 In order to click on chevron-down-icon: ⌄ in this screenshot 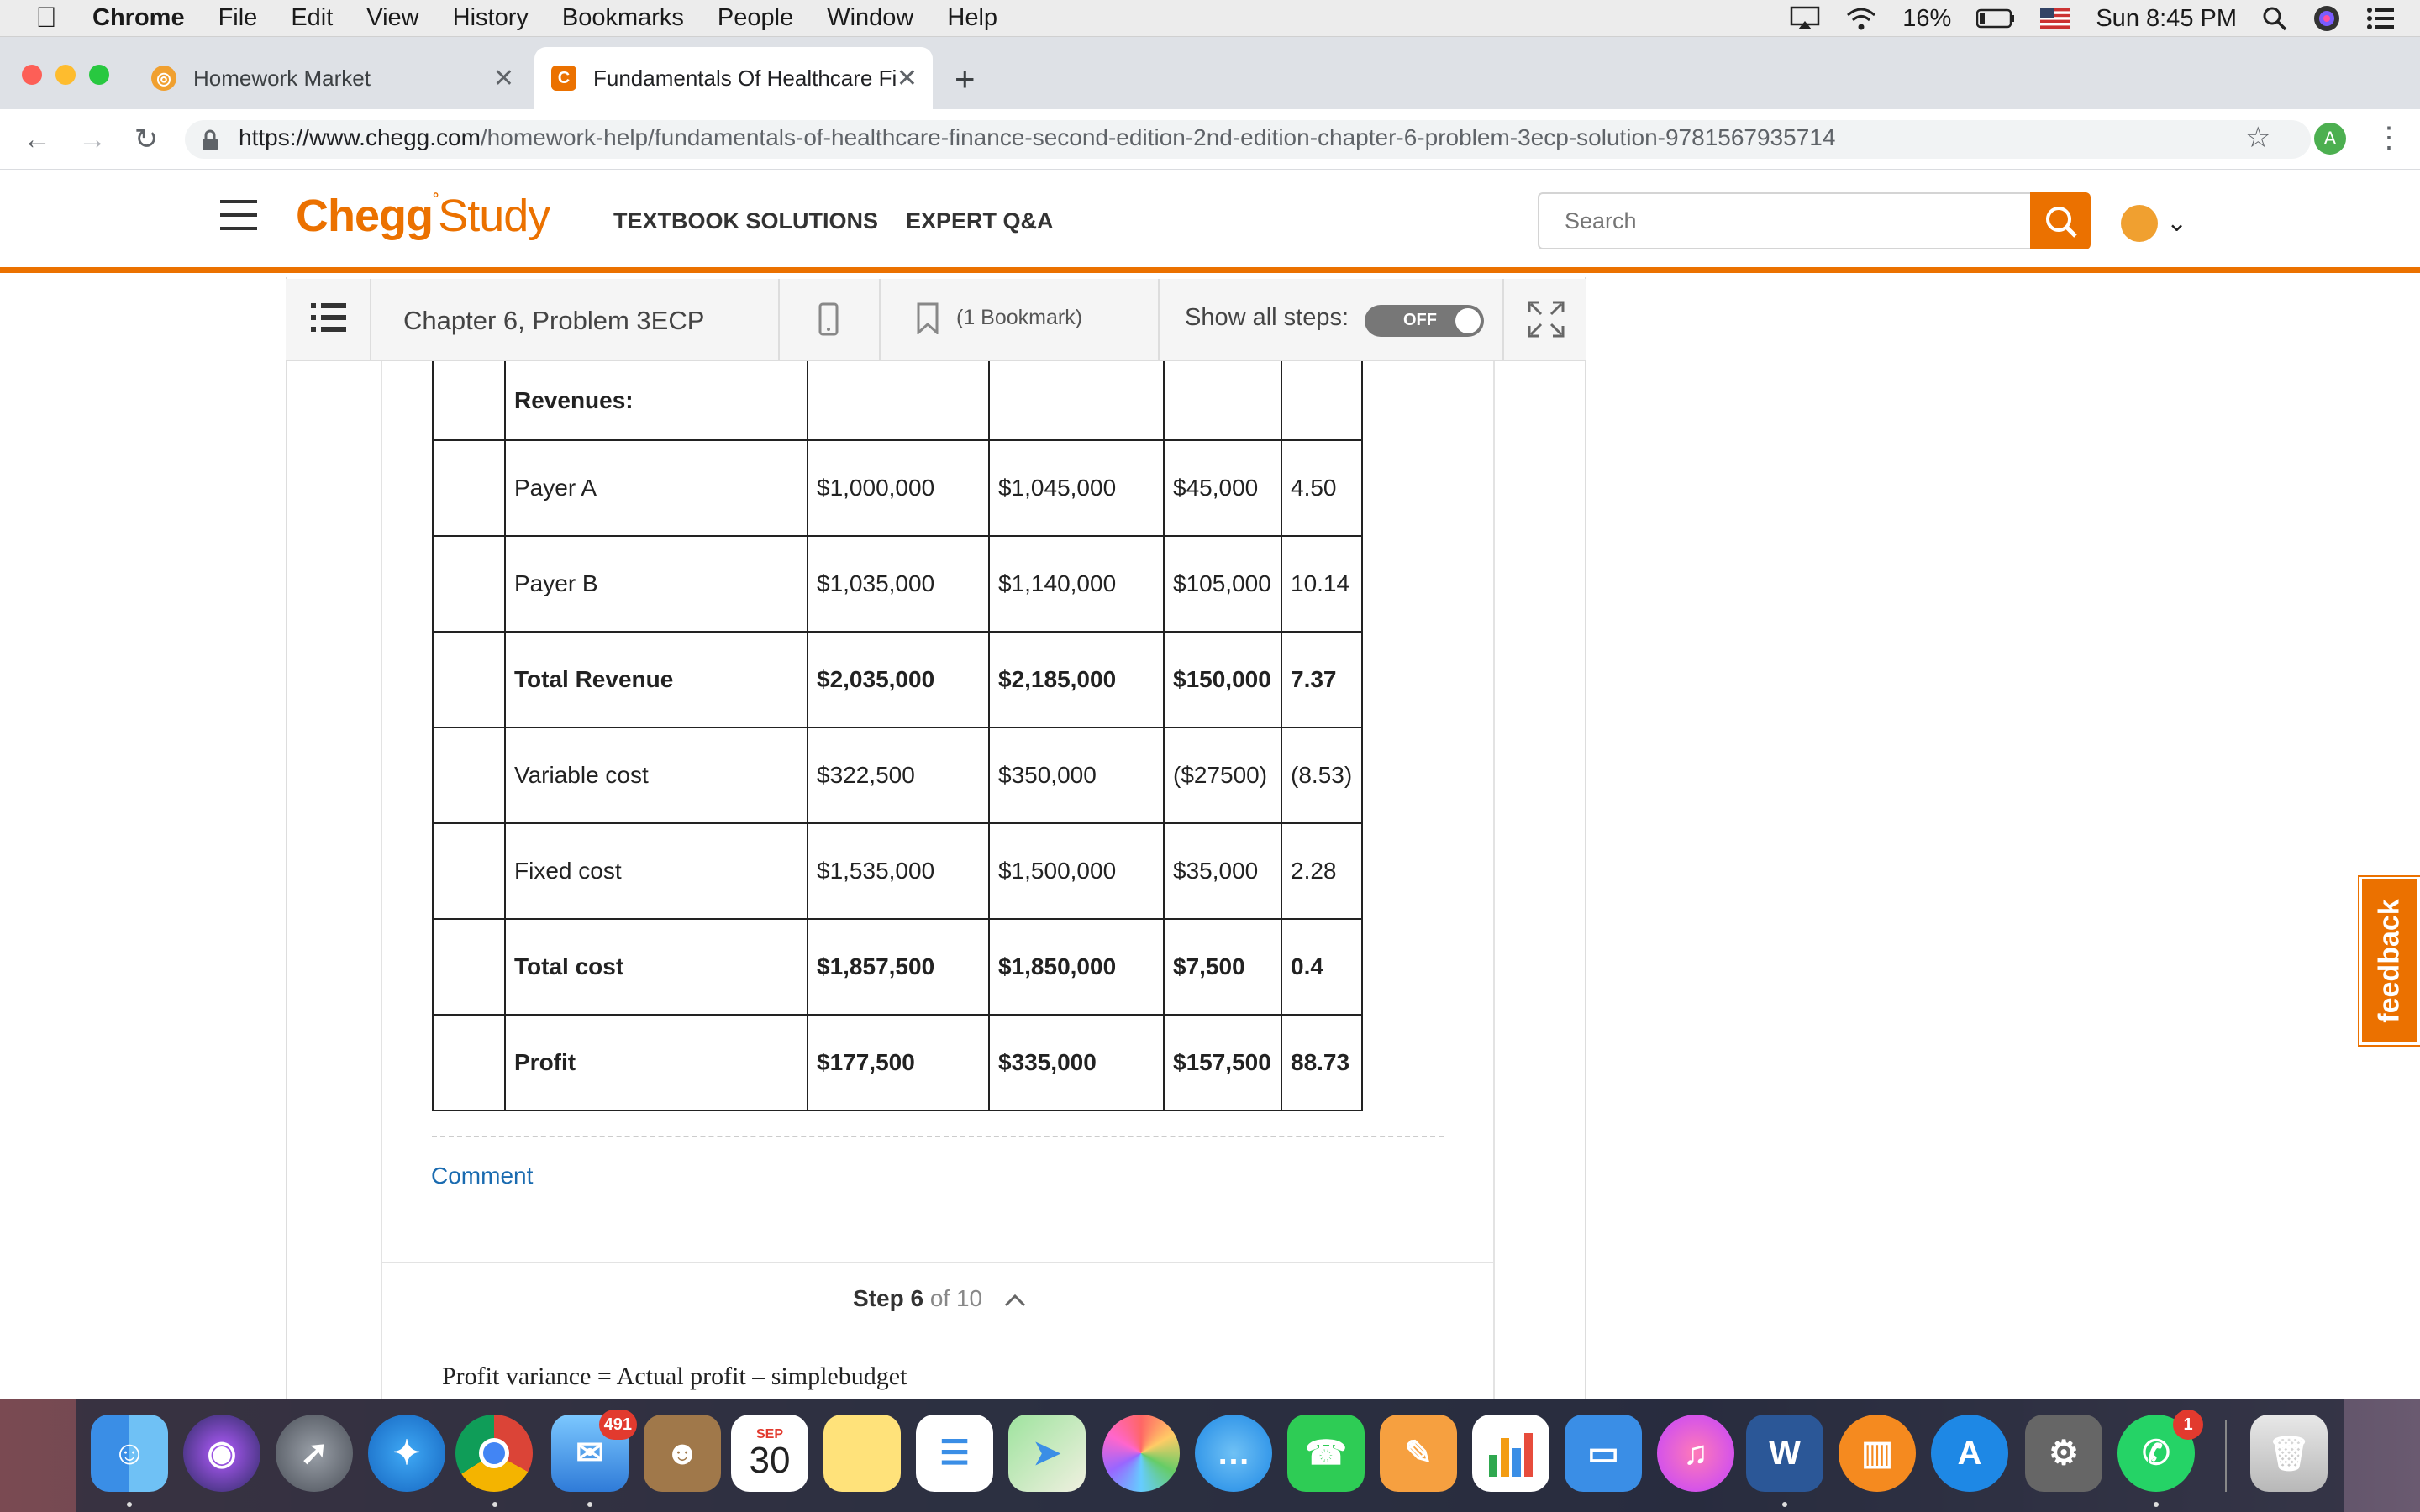, I will do `click(2176, 223)`.